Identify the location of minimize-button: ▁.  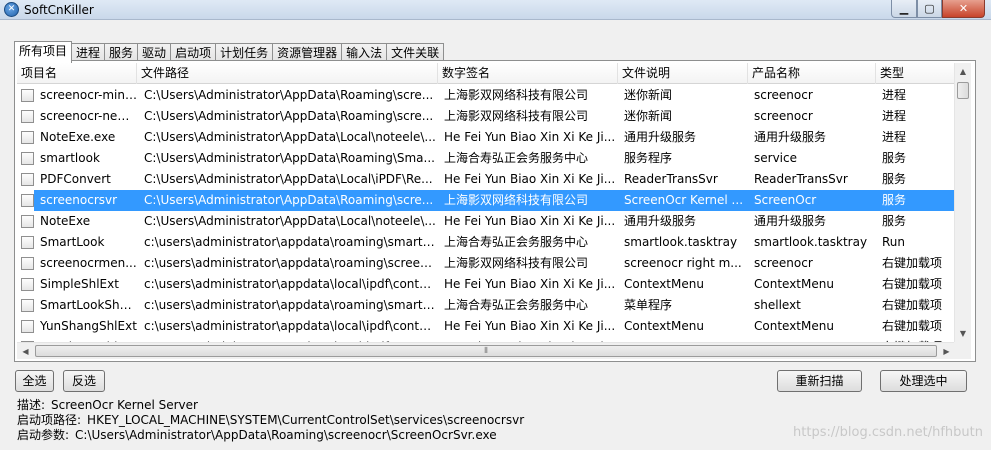
(904, 9).